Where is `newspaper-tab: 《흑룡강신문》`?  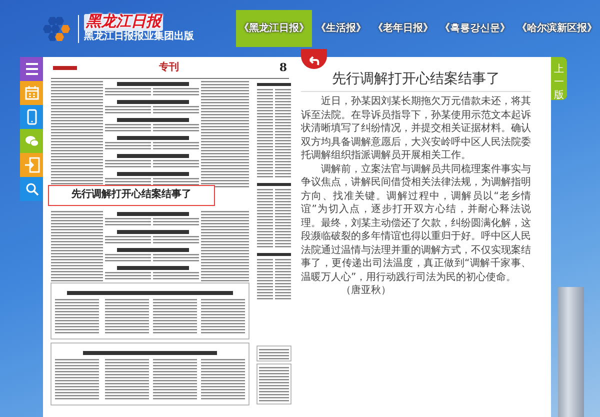 newspaper-tab: 《흑룡강신문》 is located at coordinates (475, 28).